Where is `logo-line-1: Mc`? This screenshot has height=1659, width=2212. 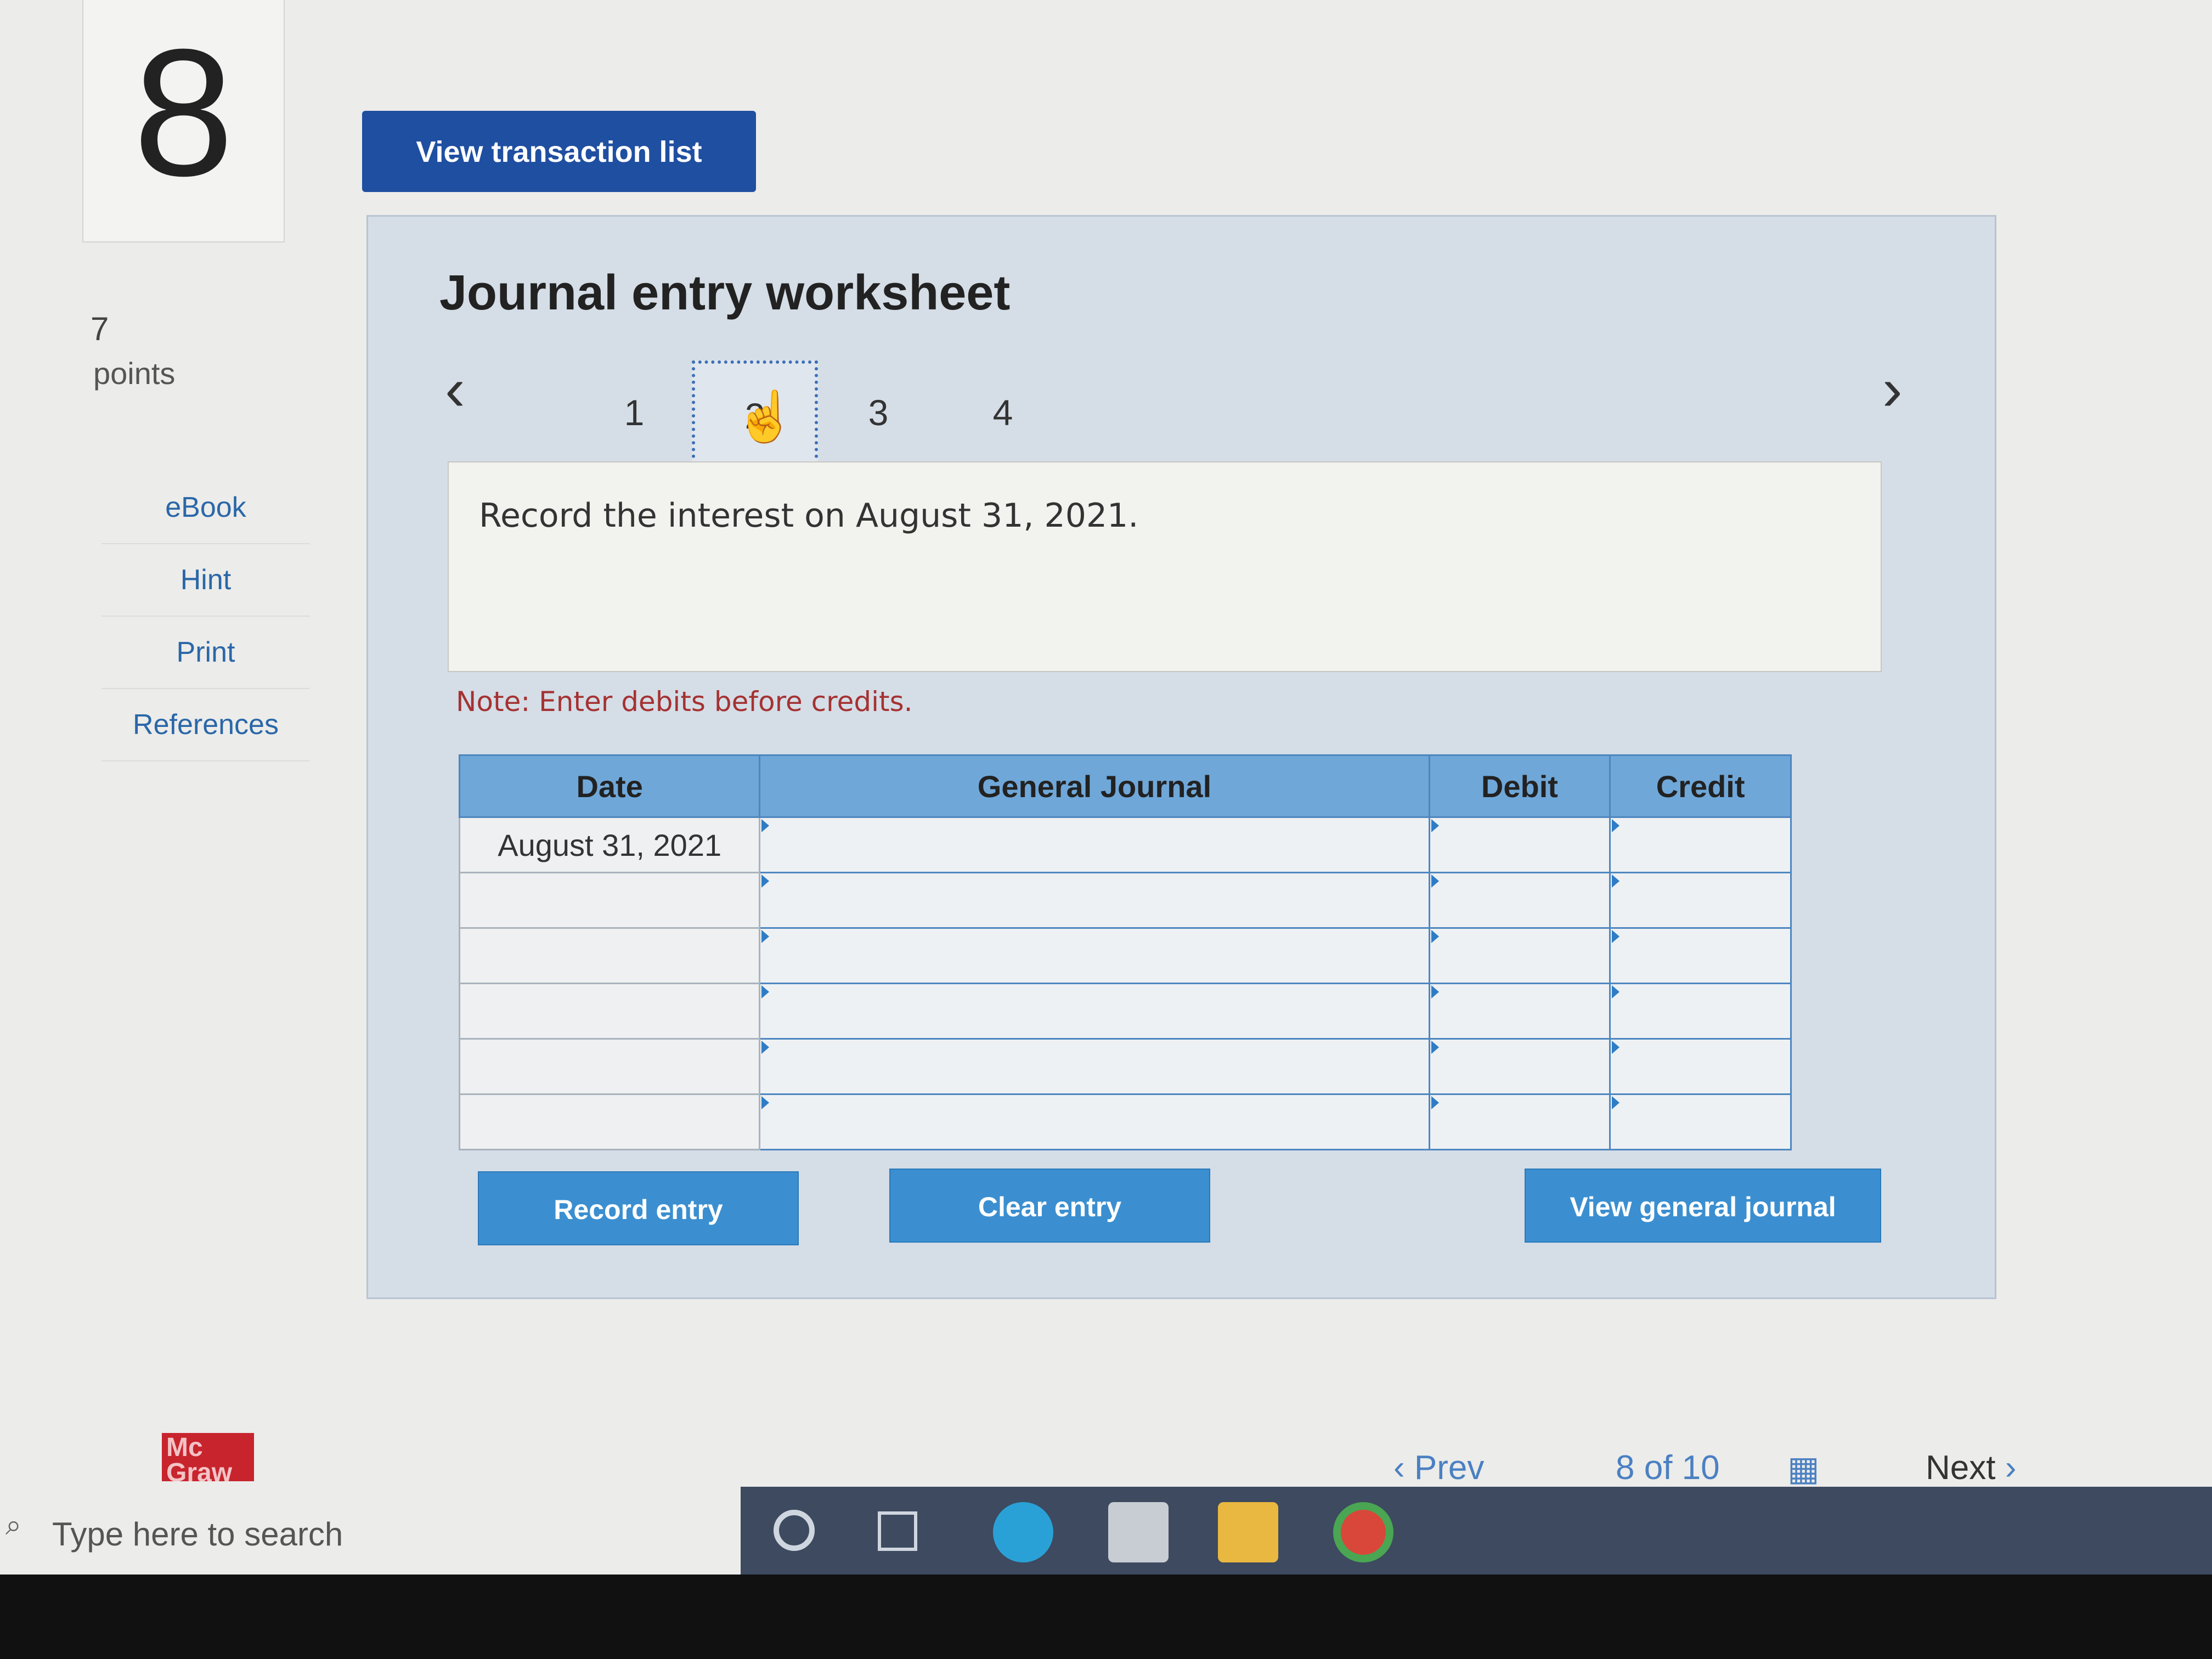
logo-line-1: Mc is located at coordinates (185, 1448).